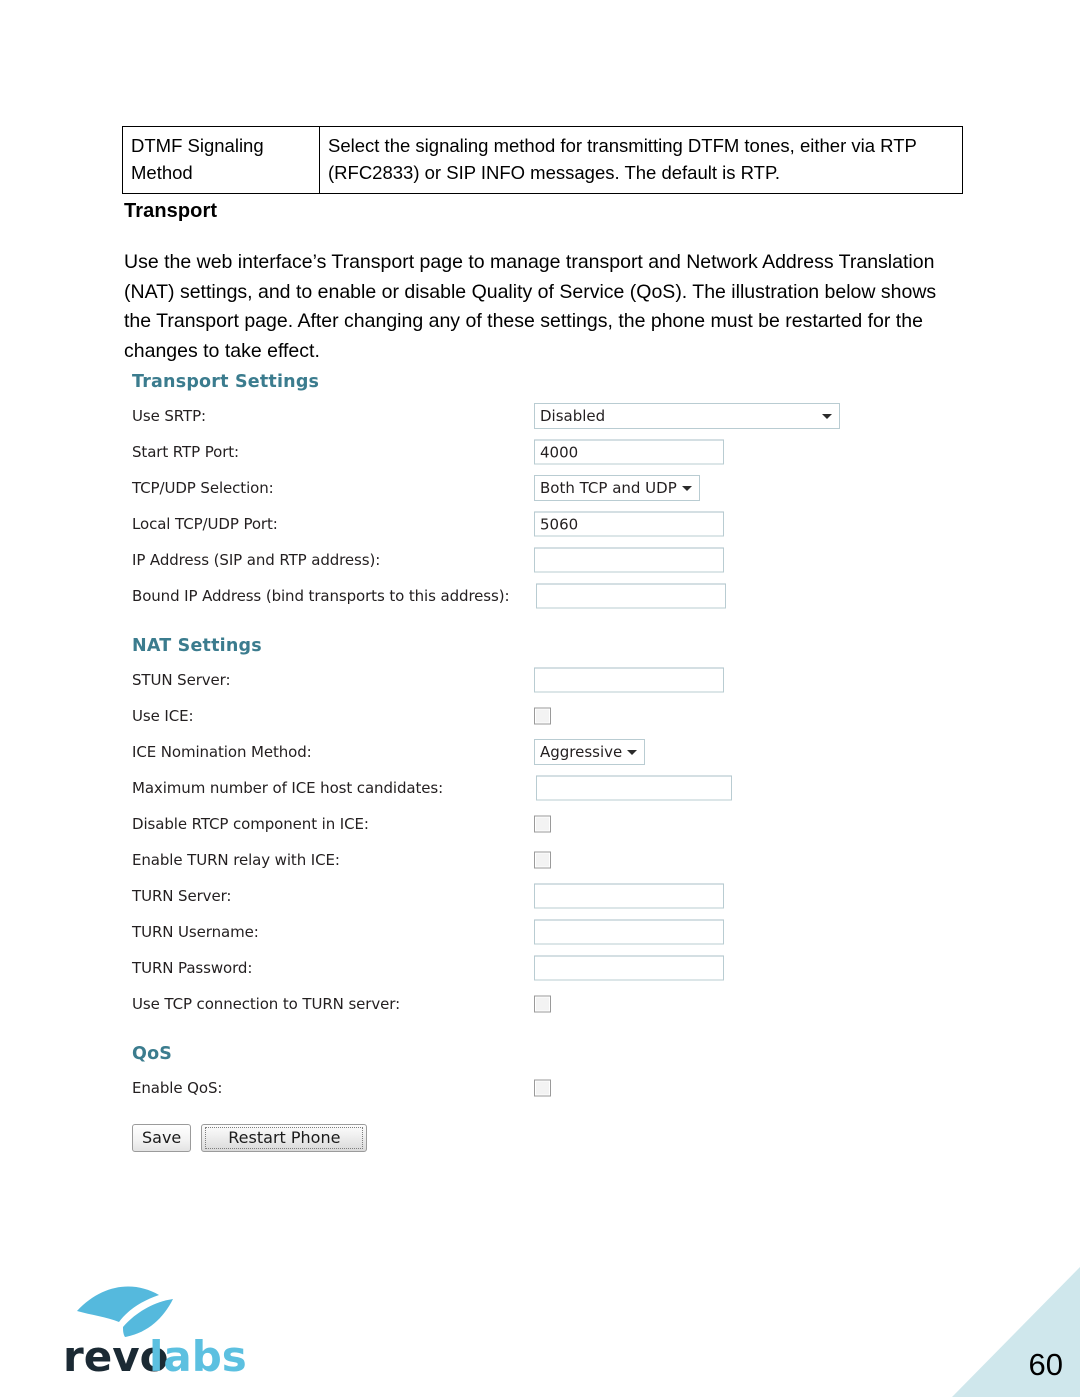 The image size is (1080, 1397). I want to click on transport-settings-title: Transport Settings, so click(226, 382).